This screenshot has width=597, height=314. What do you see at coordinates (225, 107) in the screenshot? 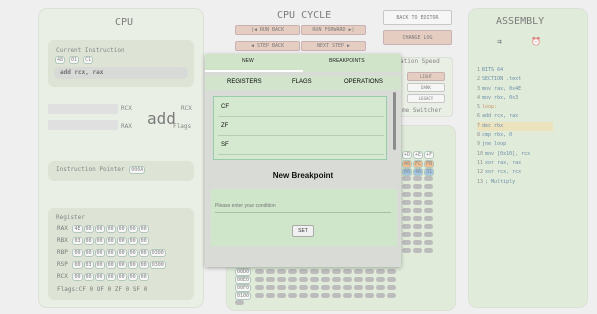
I see `flag-option-cf: CF` at bounding box center [225, 107].